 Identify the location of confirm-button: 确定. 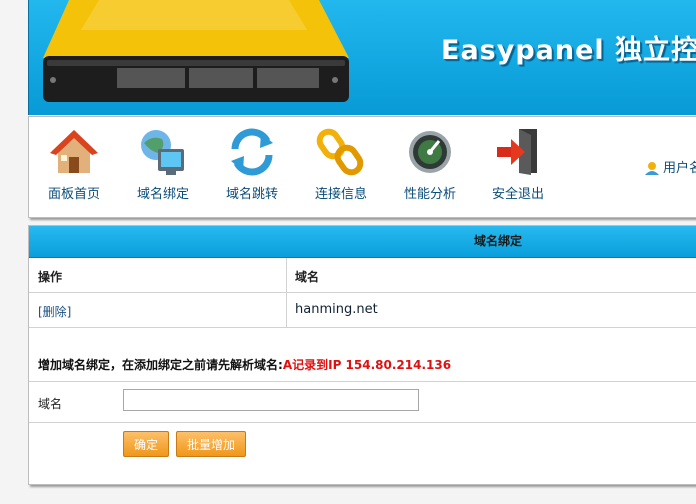
(146, 444).